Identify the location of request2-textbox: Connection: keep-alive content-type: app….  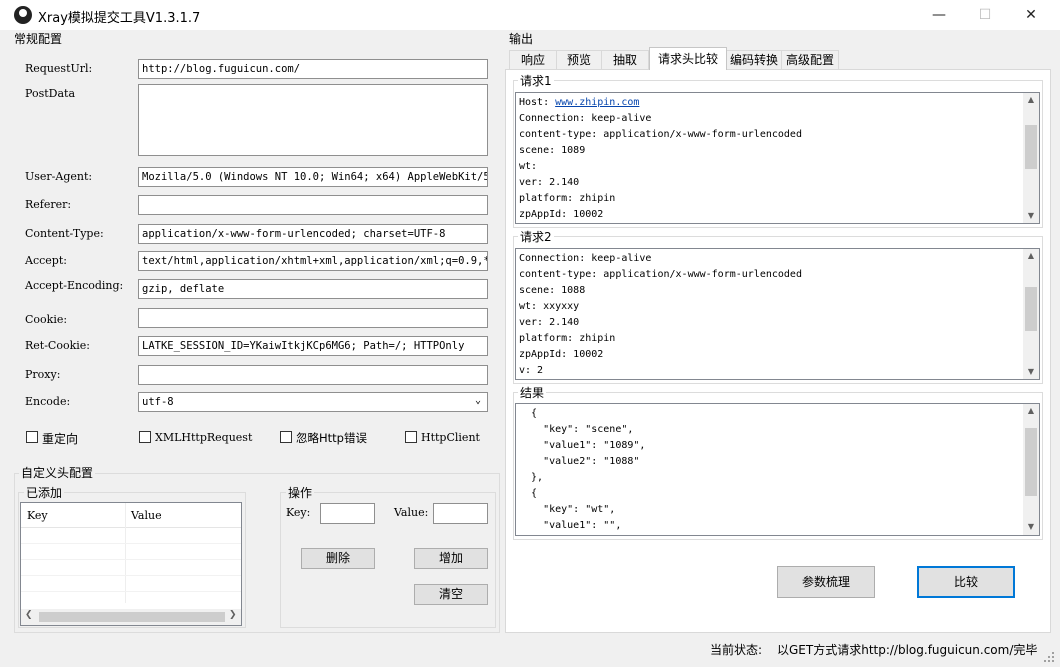
(777, 314).